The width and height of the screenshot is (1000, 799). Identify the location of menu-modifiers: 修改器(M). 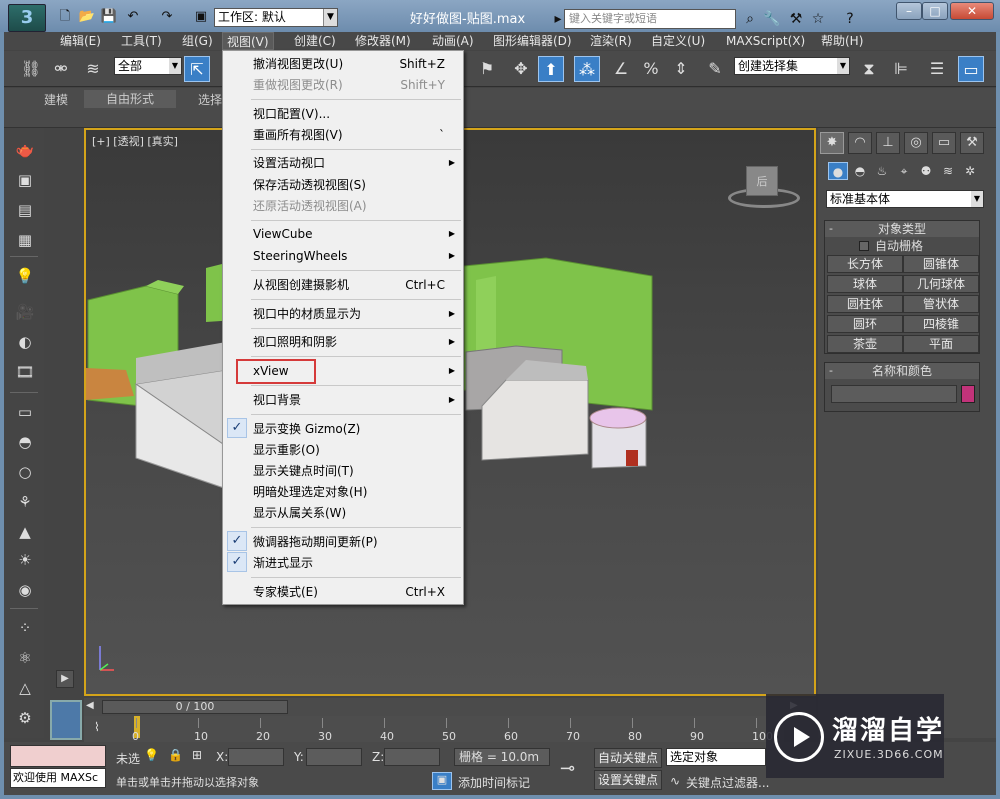
(383, 41).